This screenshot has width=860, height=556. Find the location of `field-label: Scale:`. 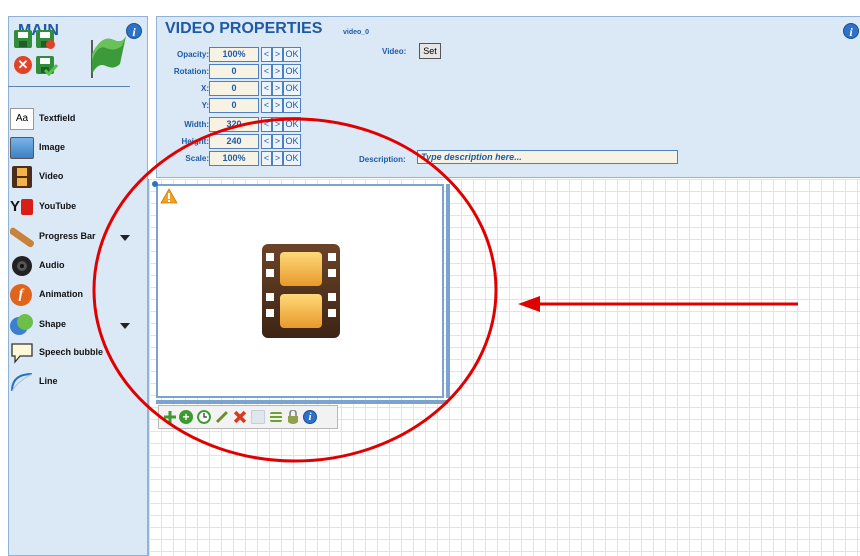

field-label: Scale: is located at coordinates (197, 158).